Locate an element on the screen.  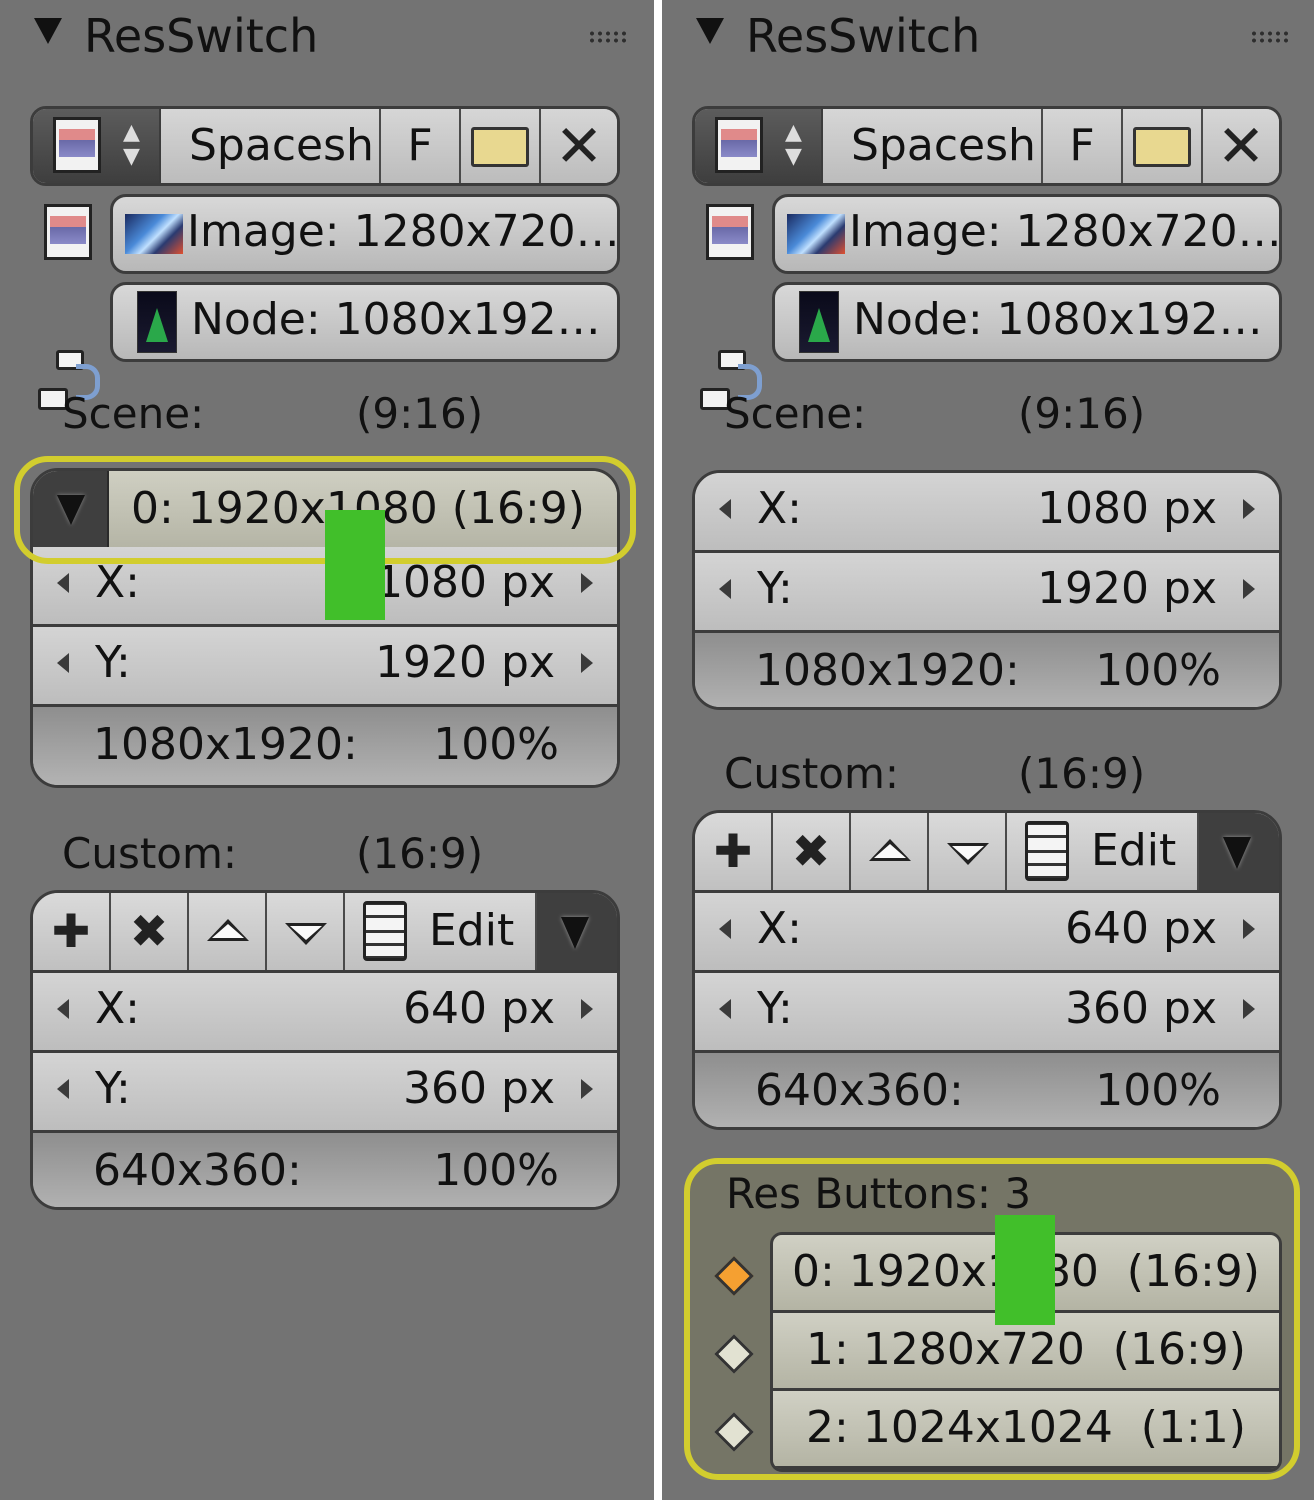
scene-label: Scene: is located at coordinates (133, 413).